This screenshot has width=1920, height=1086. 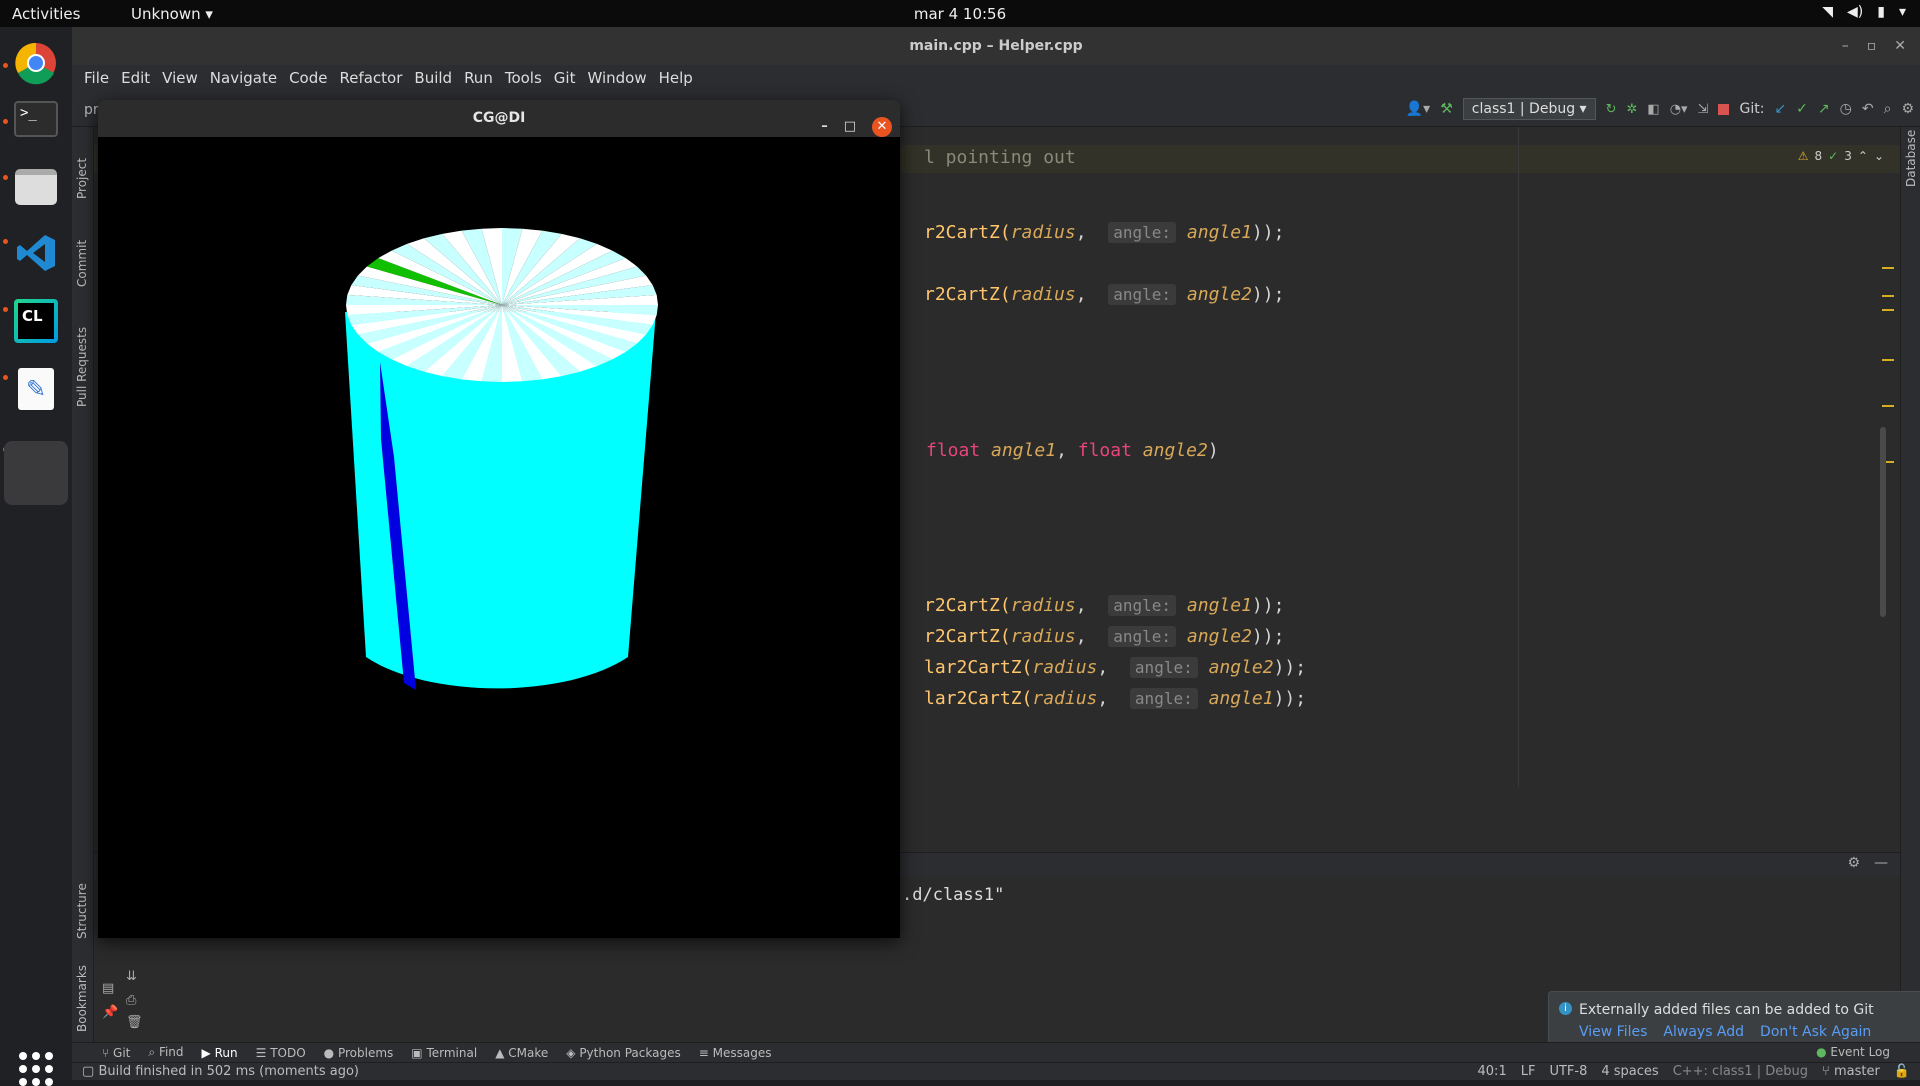 What do you see at coordinates (82, 178) in the screenshot?
I see `tool-project: Project` at bounding box center [82, 178].